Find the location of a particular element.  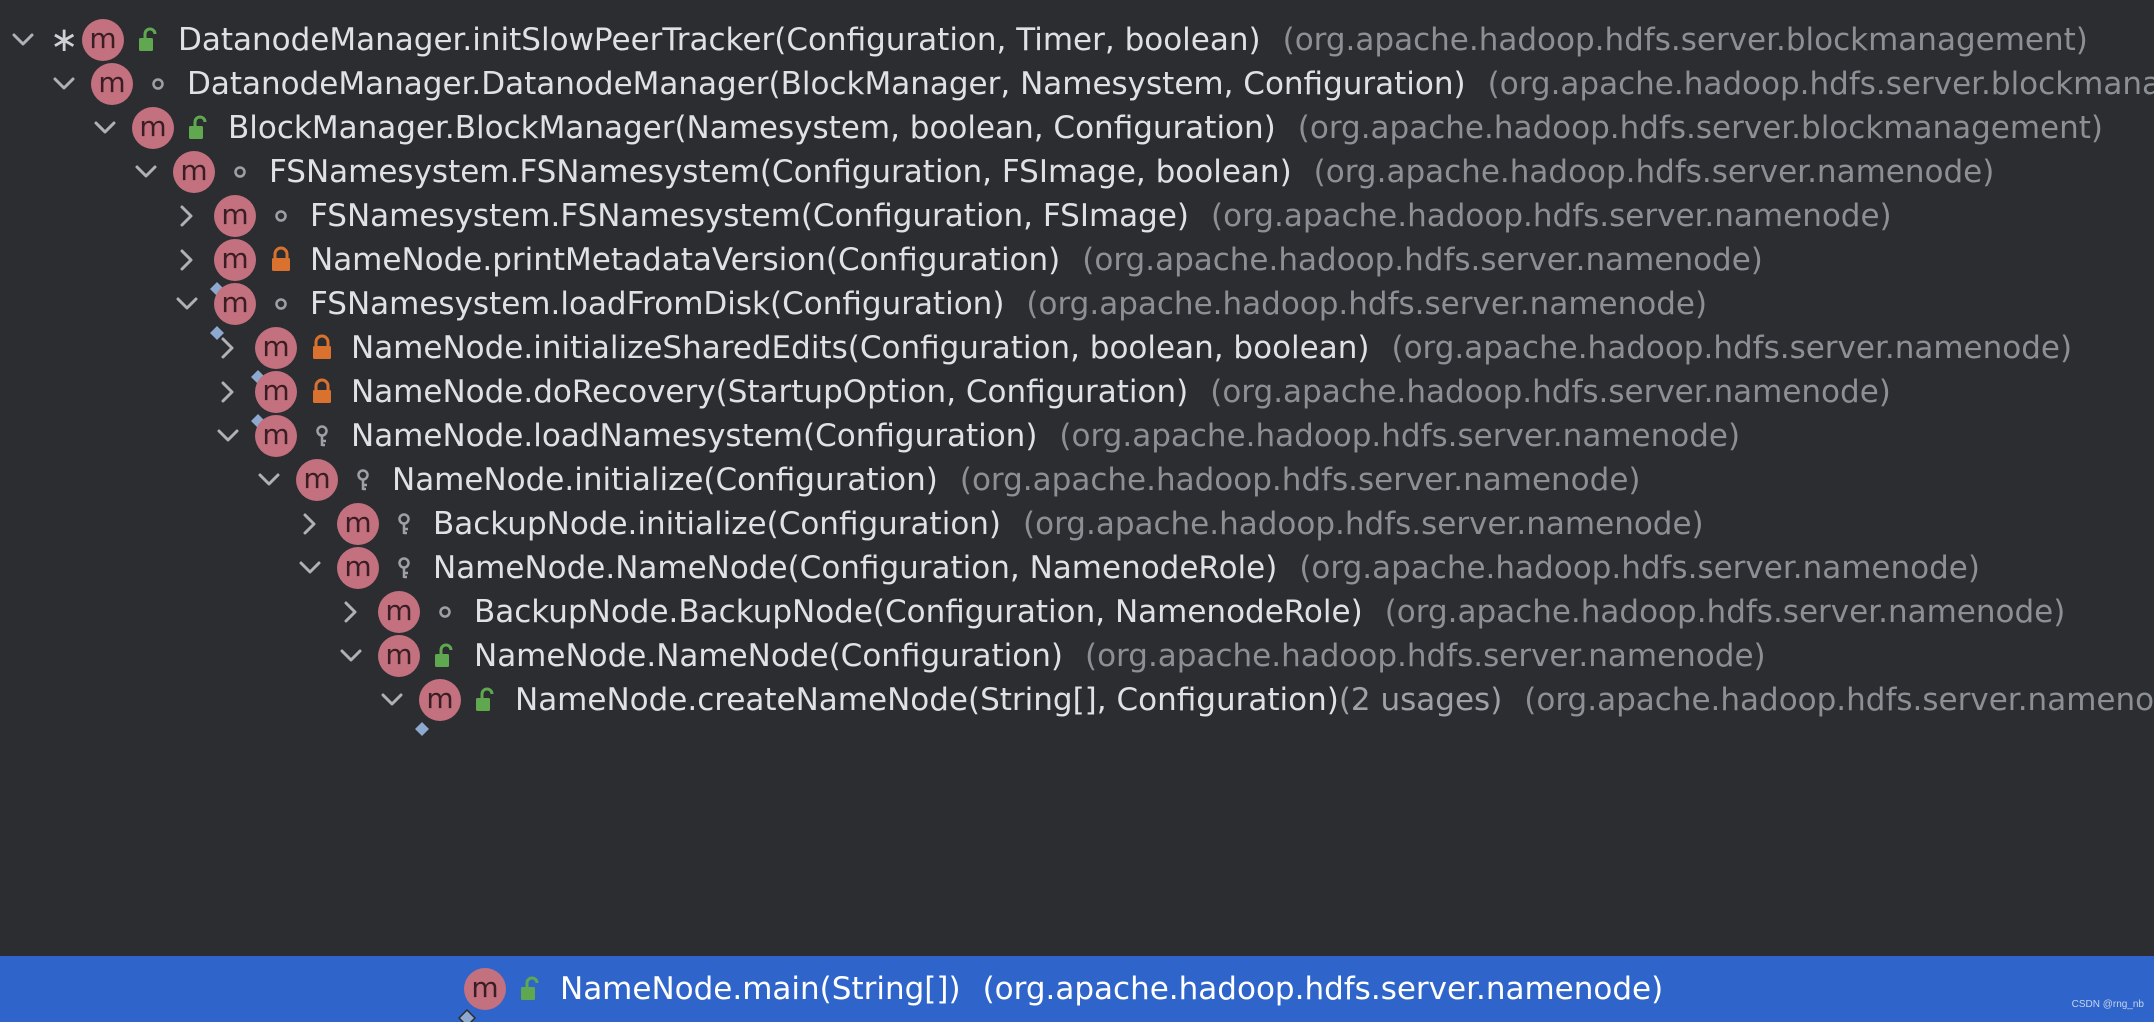

usage-count: (2 usages) is located at coordinates (1420, 700).